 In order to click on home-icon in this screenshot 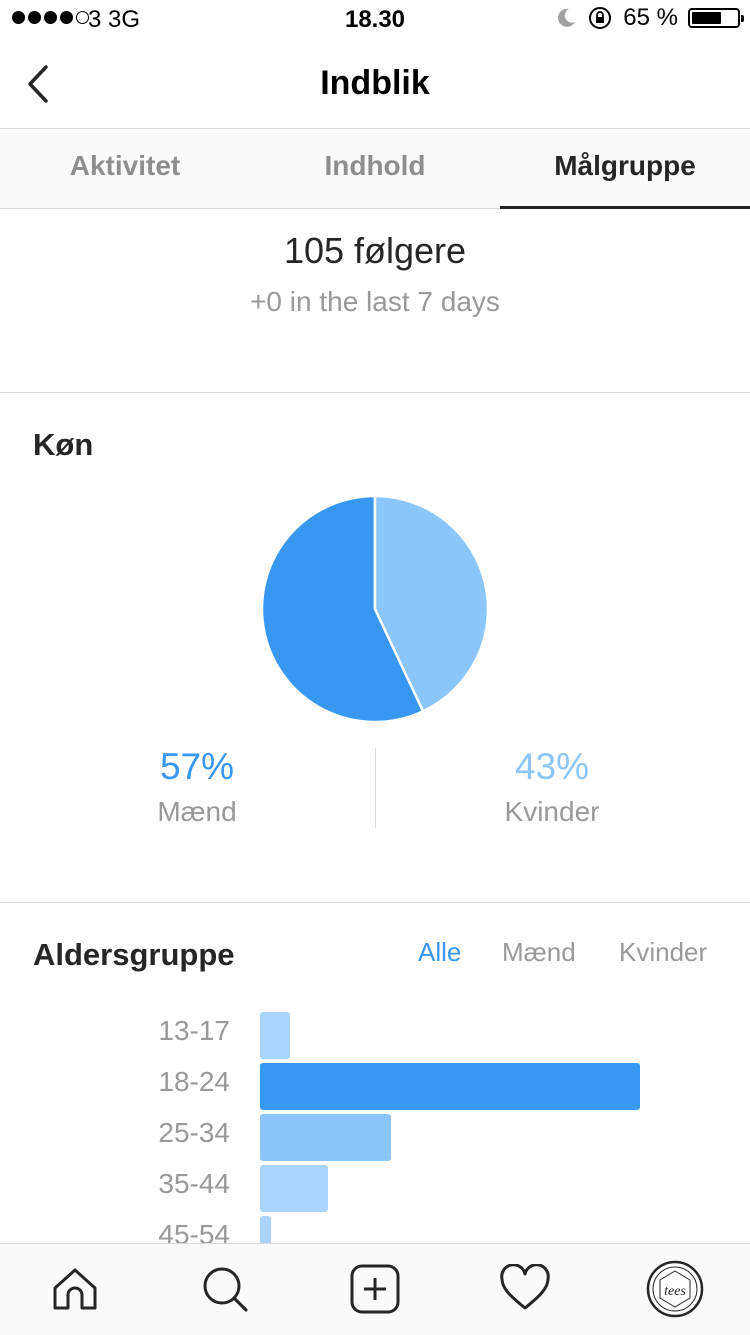, I will do `click(75, 1289)`.